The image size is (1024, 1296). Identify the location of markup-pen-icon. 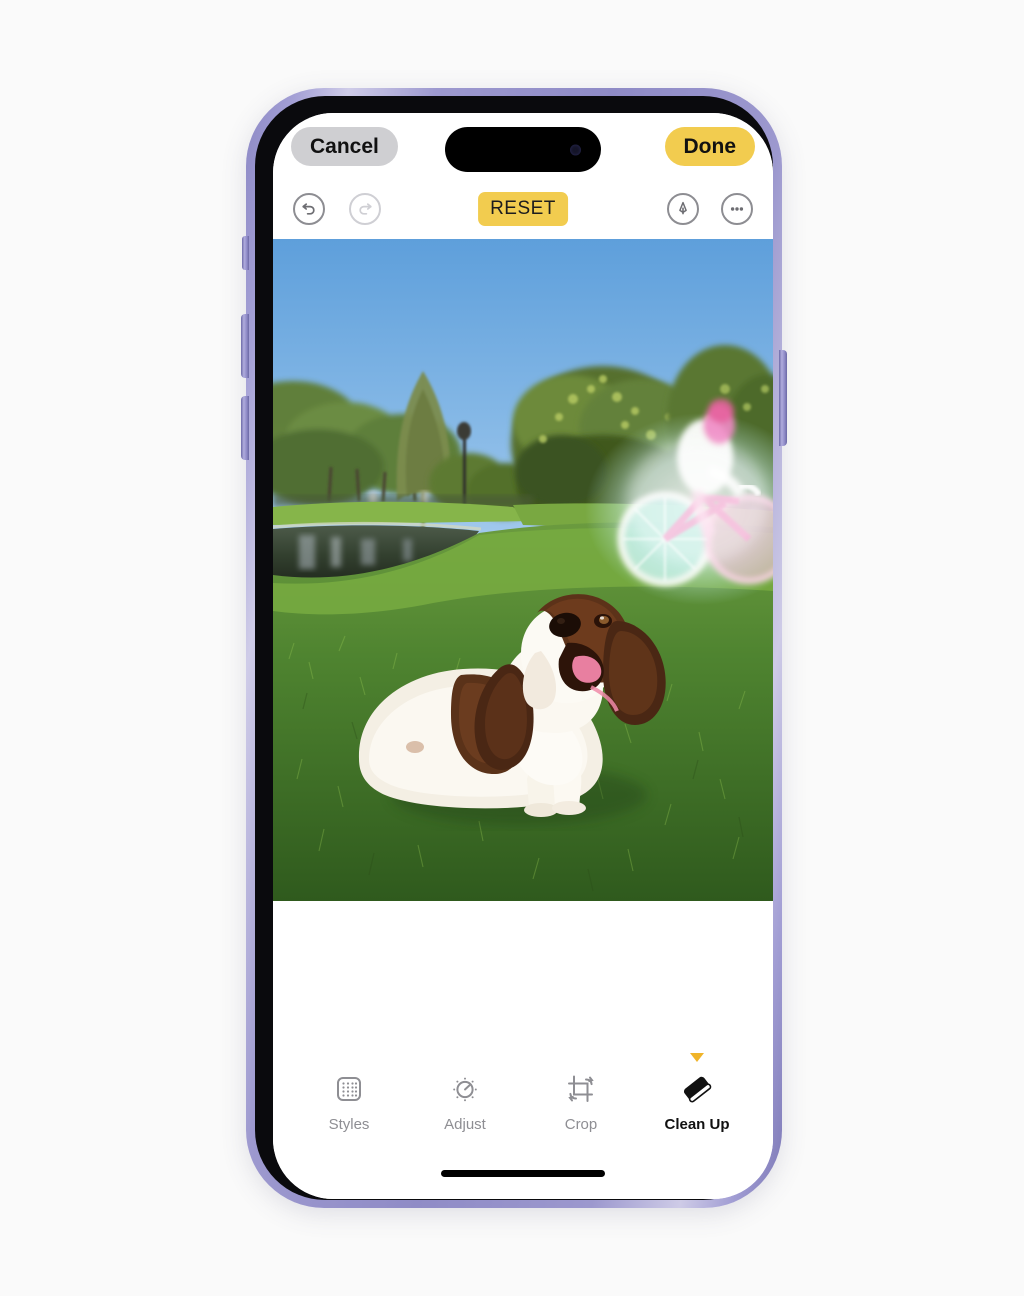
(683, 209).